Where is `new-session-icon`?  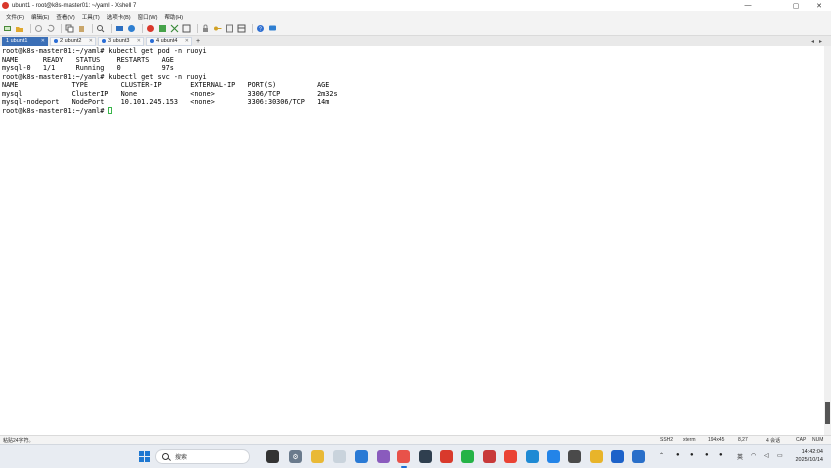
new-session-icon is located at coordinates (7, 28).